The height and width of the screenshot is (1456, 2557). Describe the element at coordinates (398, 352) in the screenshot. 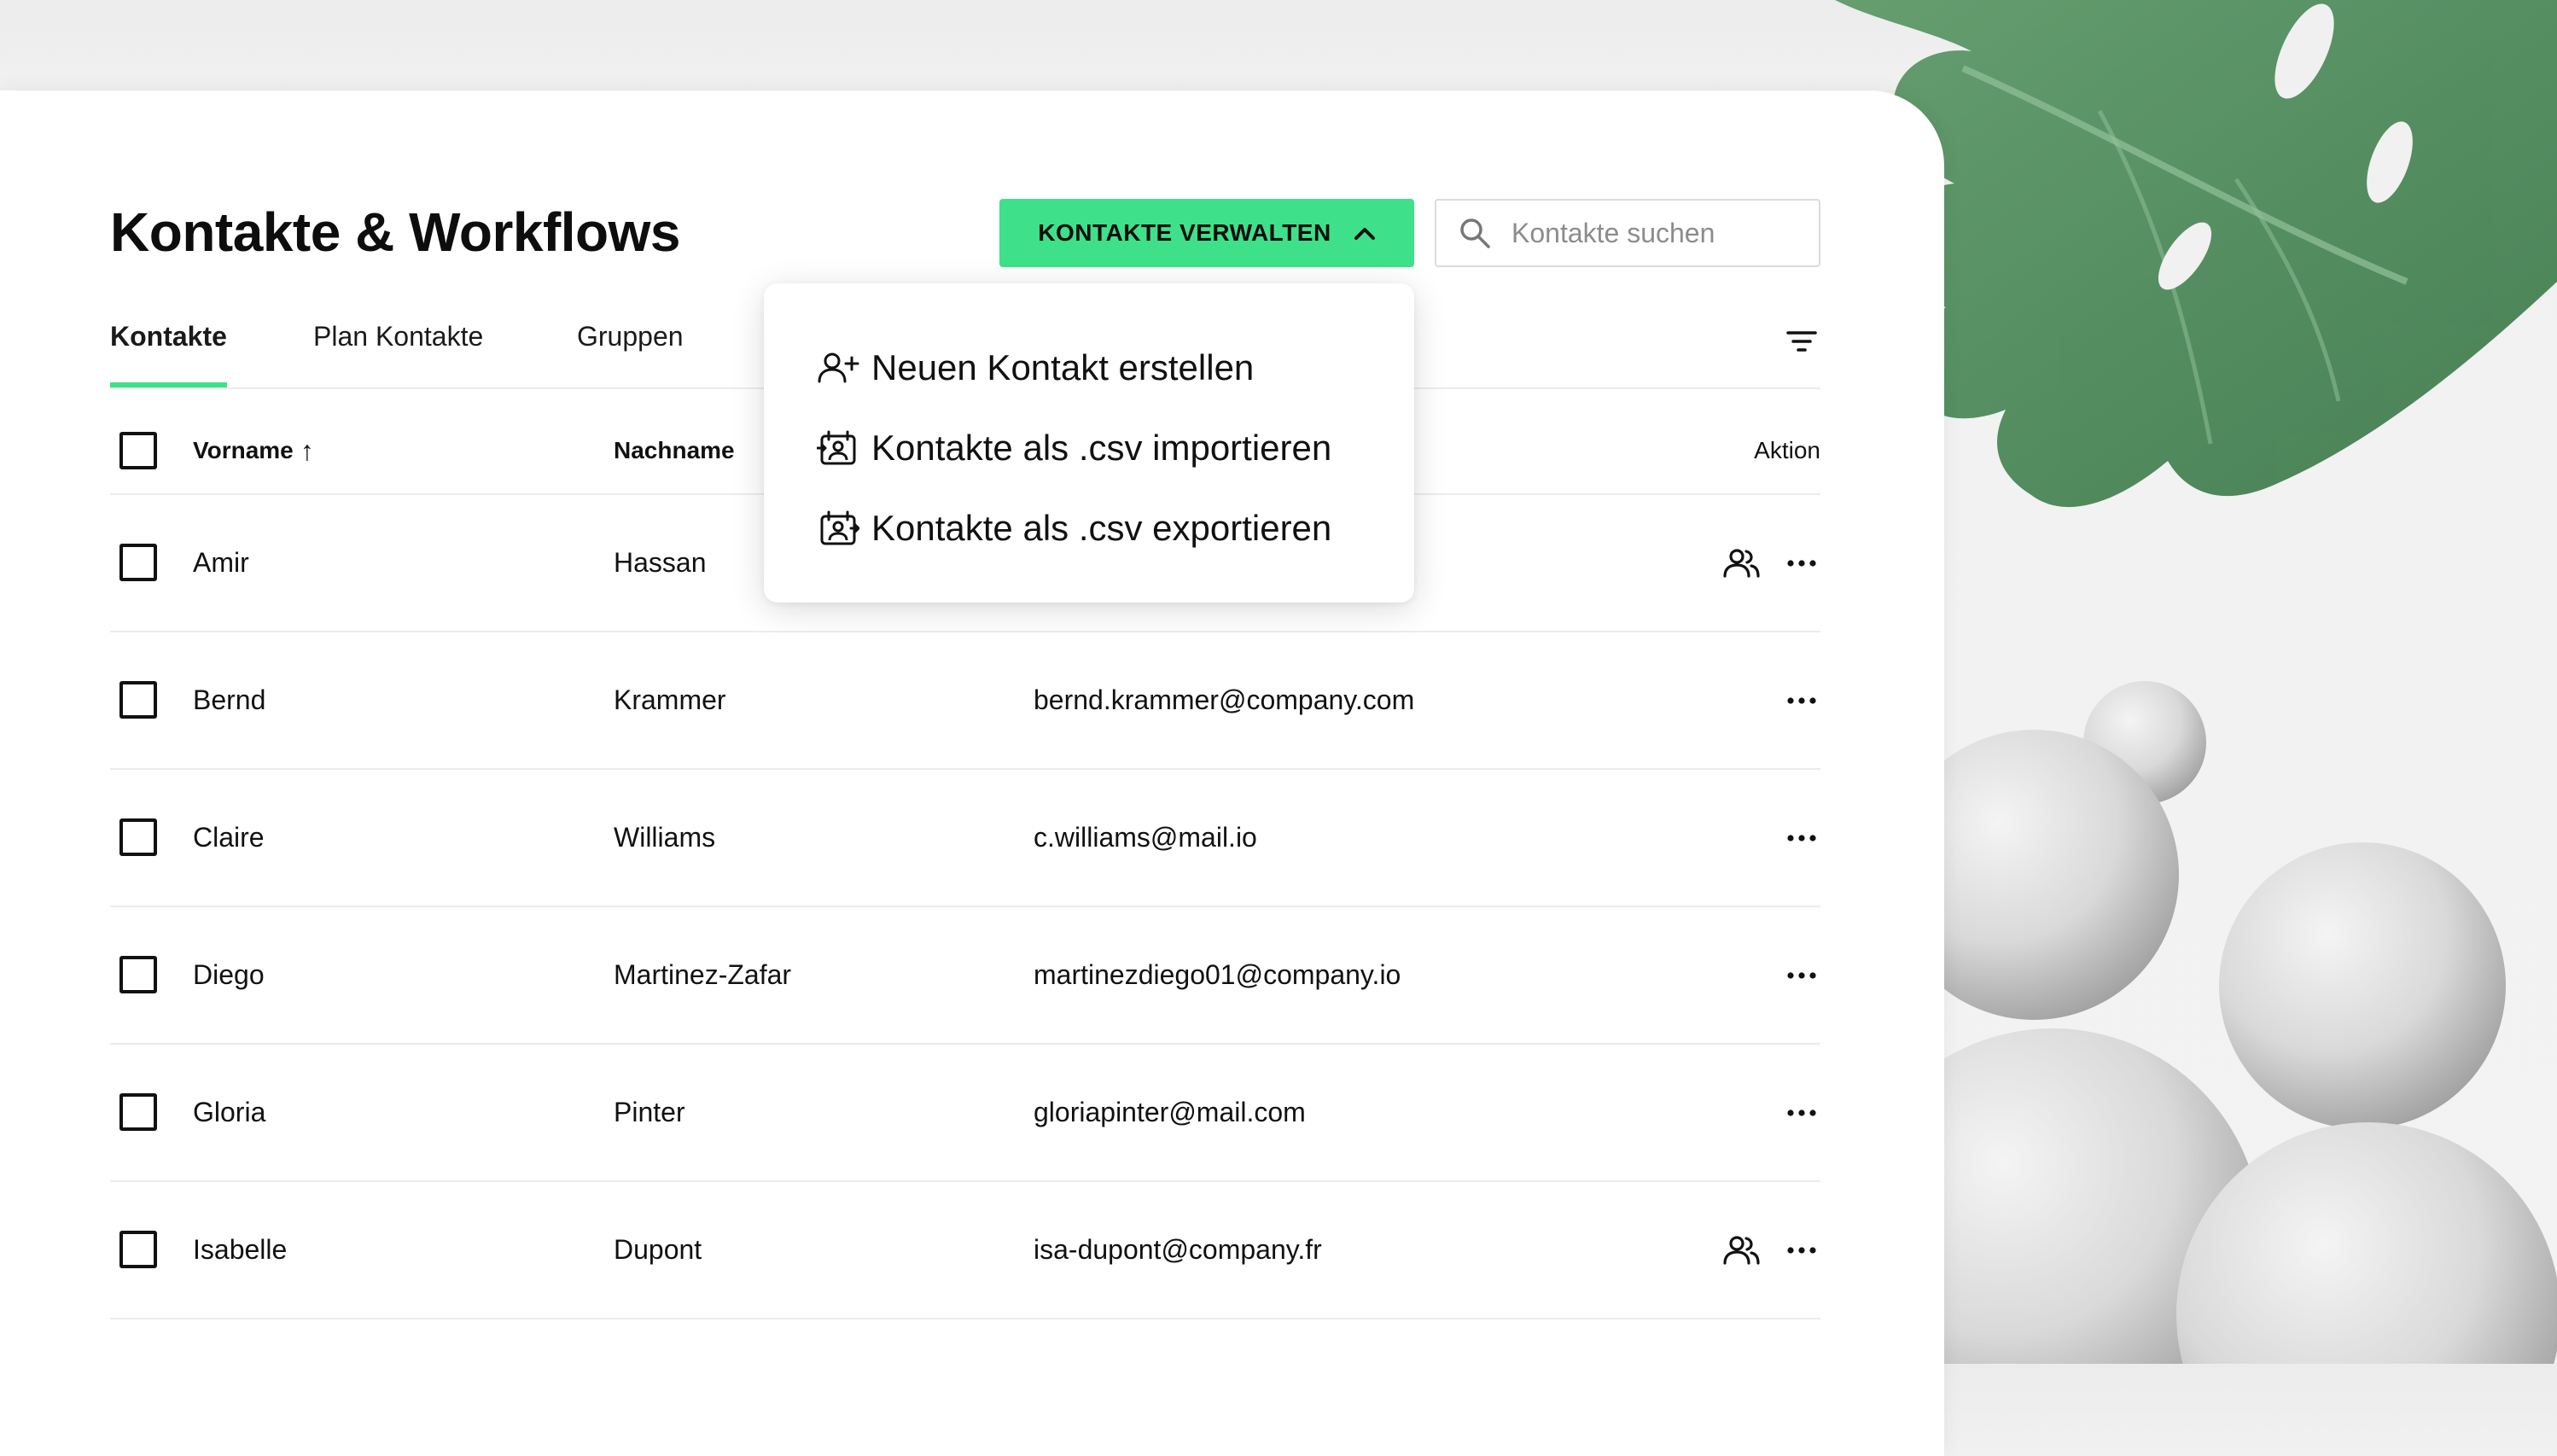

I see `tab-plan-kontakte: Plan Kontakte` at that location.